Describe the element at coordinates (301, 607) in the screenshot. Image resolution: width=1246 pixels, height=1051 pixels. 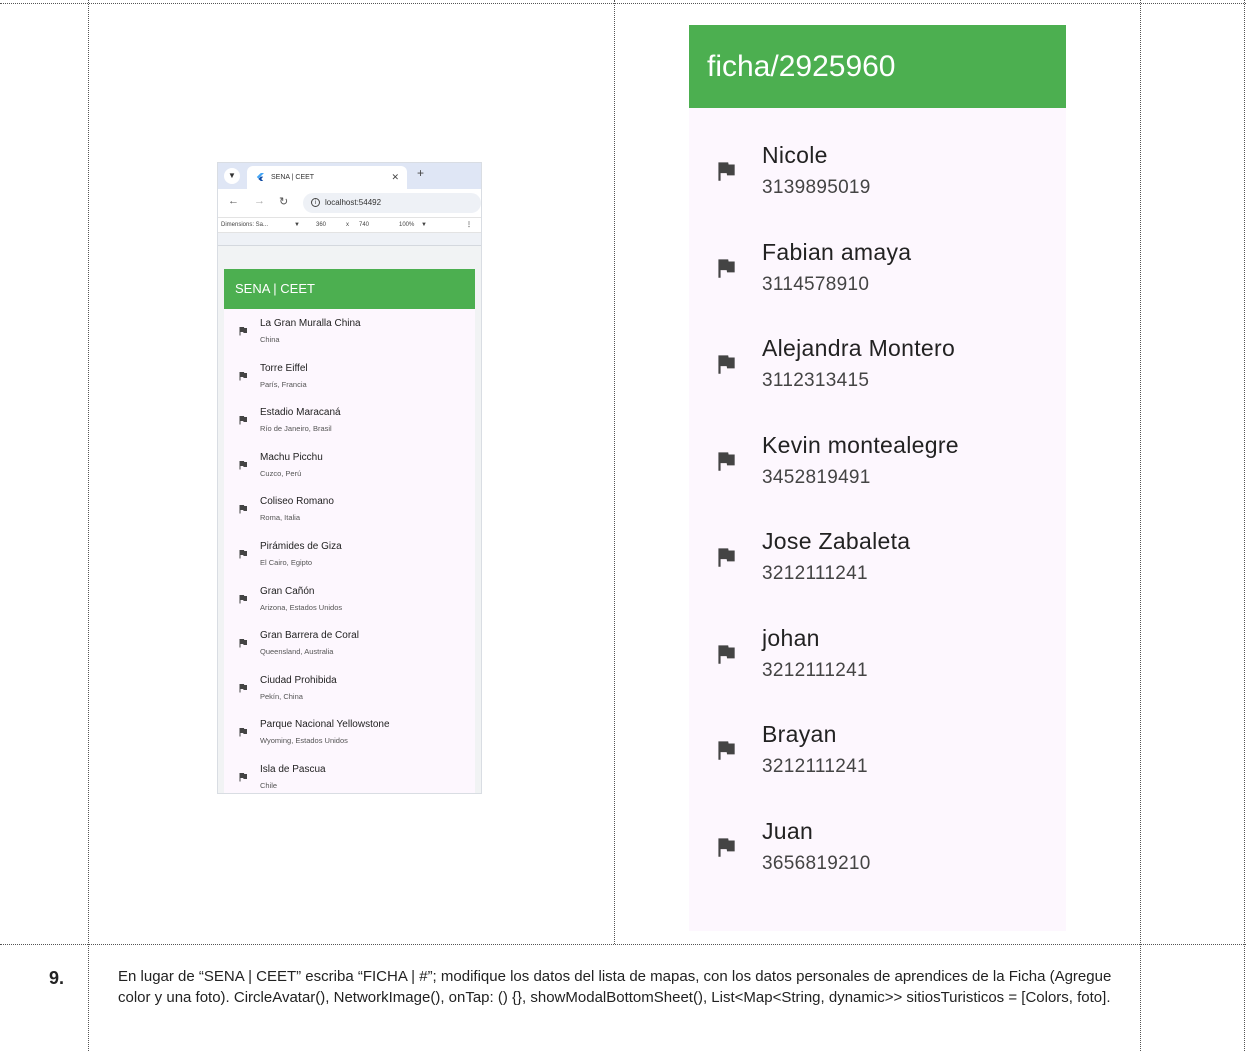
I see `list-item-subtitle: Arizona, Estados Unidos` at that location.